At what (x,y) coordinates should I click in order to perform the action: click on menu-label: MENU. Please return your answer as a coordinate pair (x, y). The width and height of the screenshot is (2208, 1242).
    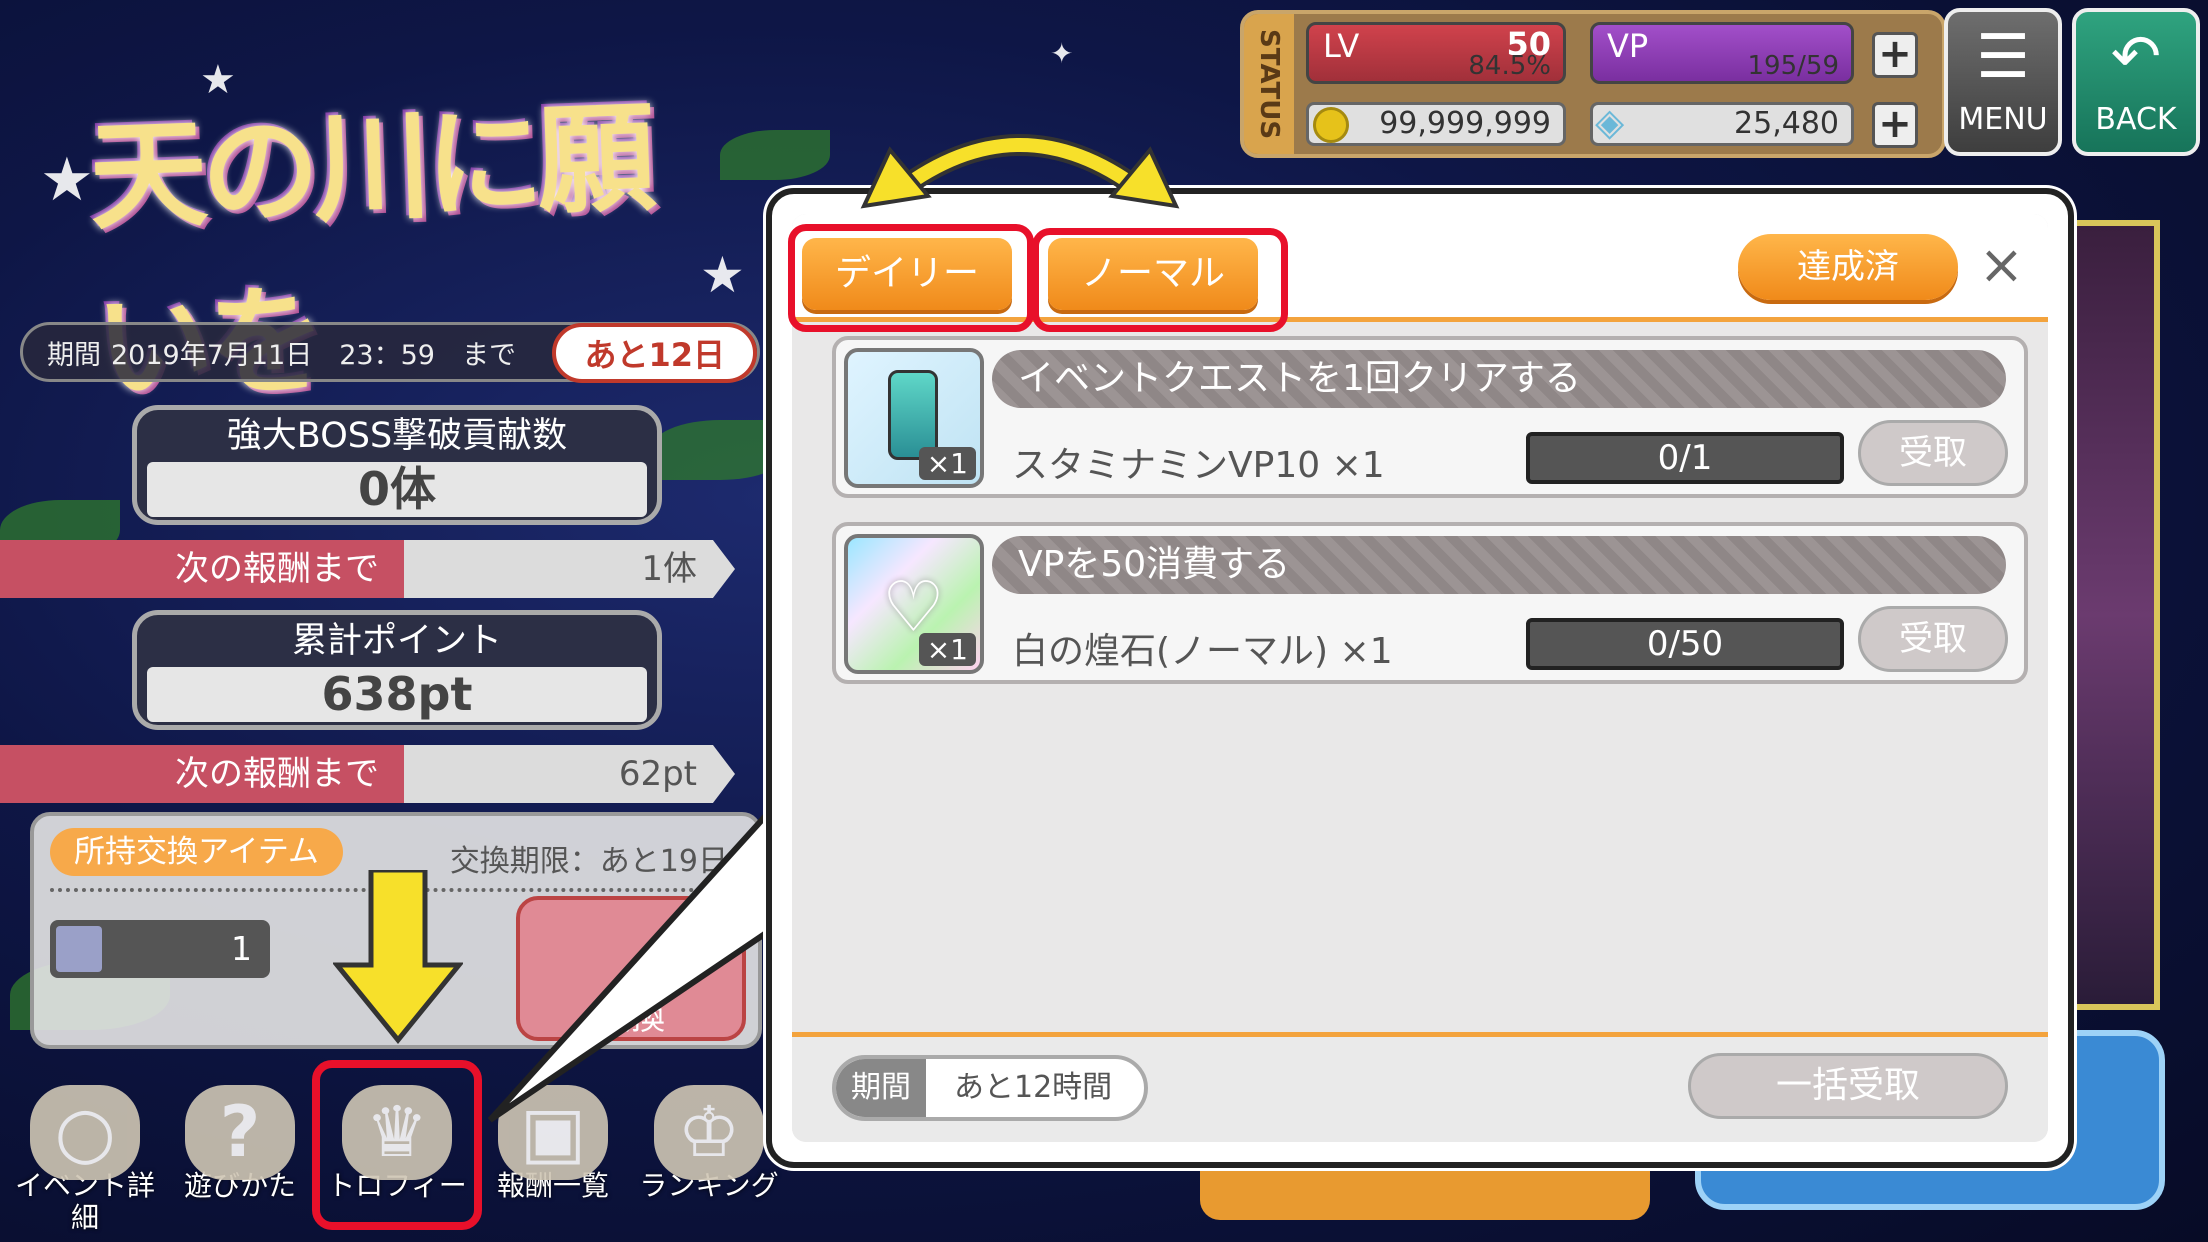
    Looking at the image, I should click on (2003, 119).